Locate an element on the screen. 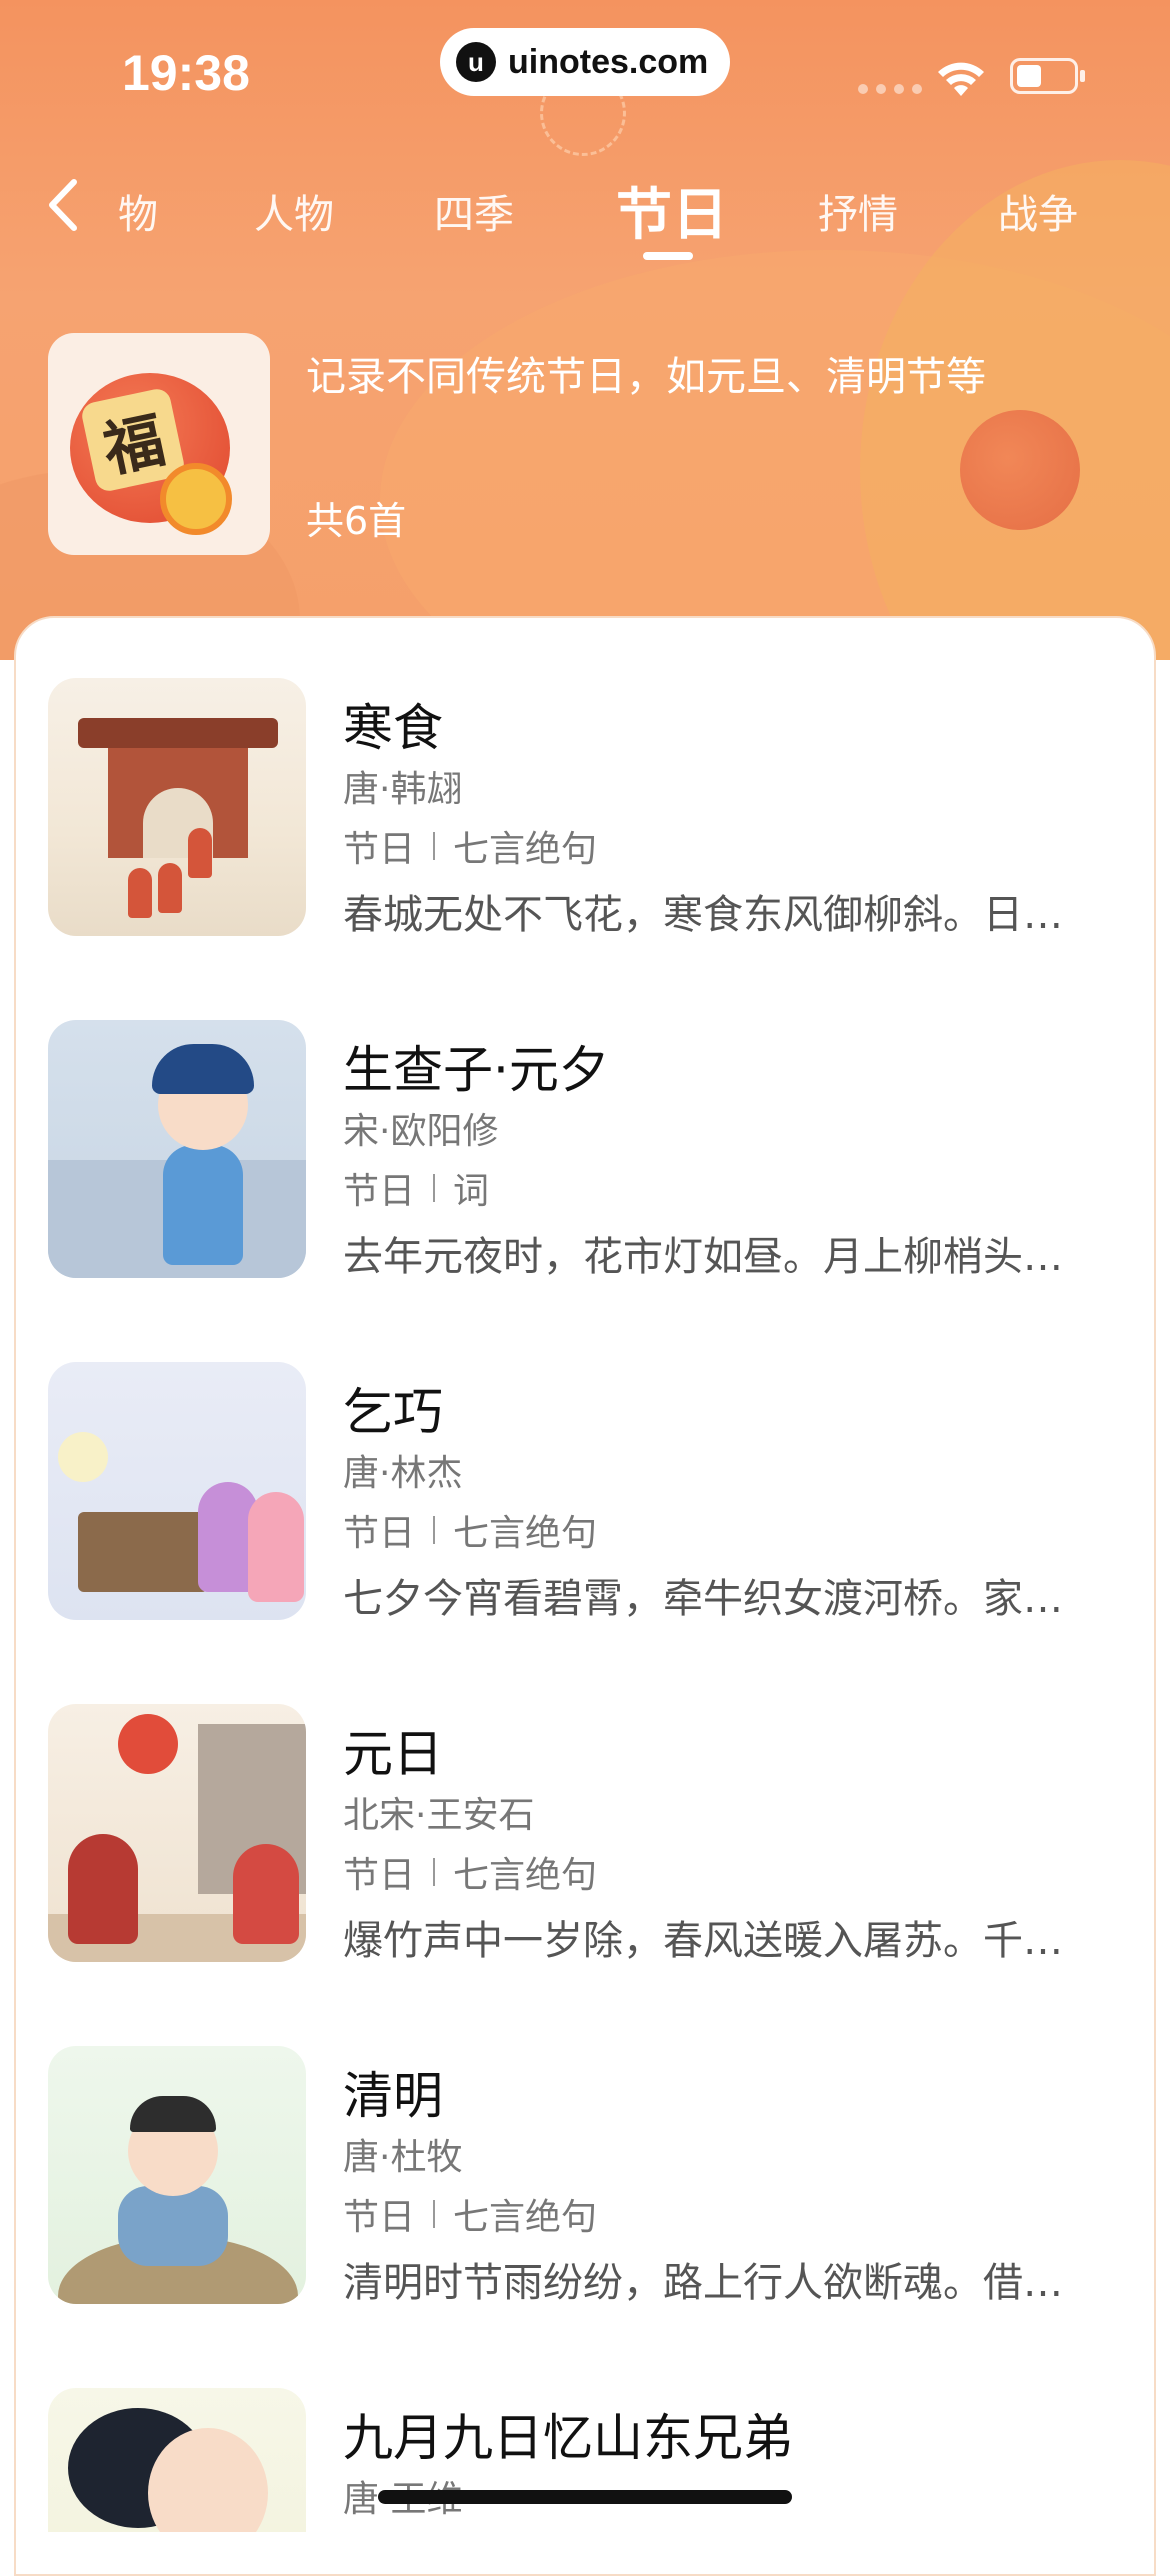 The width and height of the screenshot is (1170, 2576). poem-author: 唐·杜牧 is located at coordinates (403, 2157).